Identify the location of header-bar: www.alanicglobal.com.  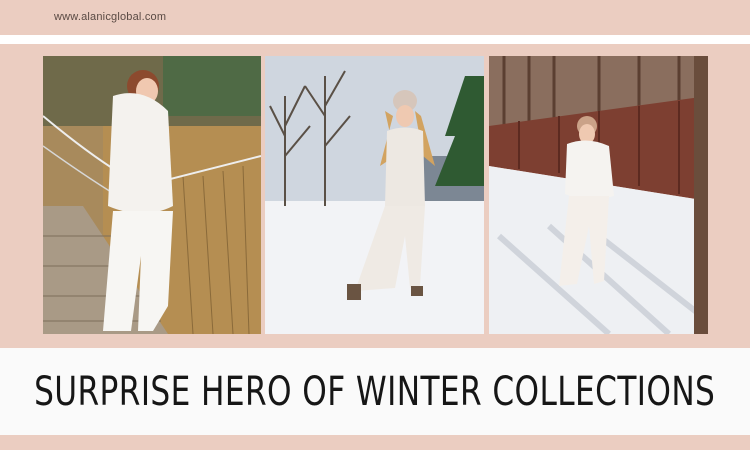
(375, 17).